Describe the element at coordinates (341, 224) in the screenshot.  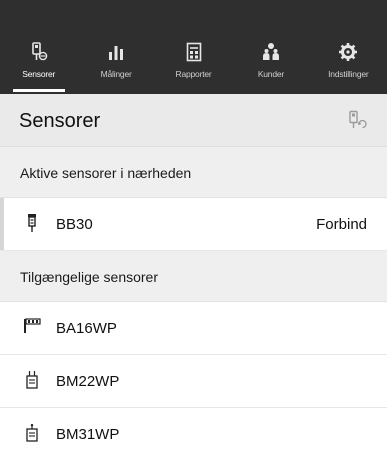
I see `connect-button: Forbind` at that location.